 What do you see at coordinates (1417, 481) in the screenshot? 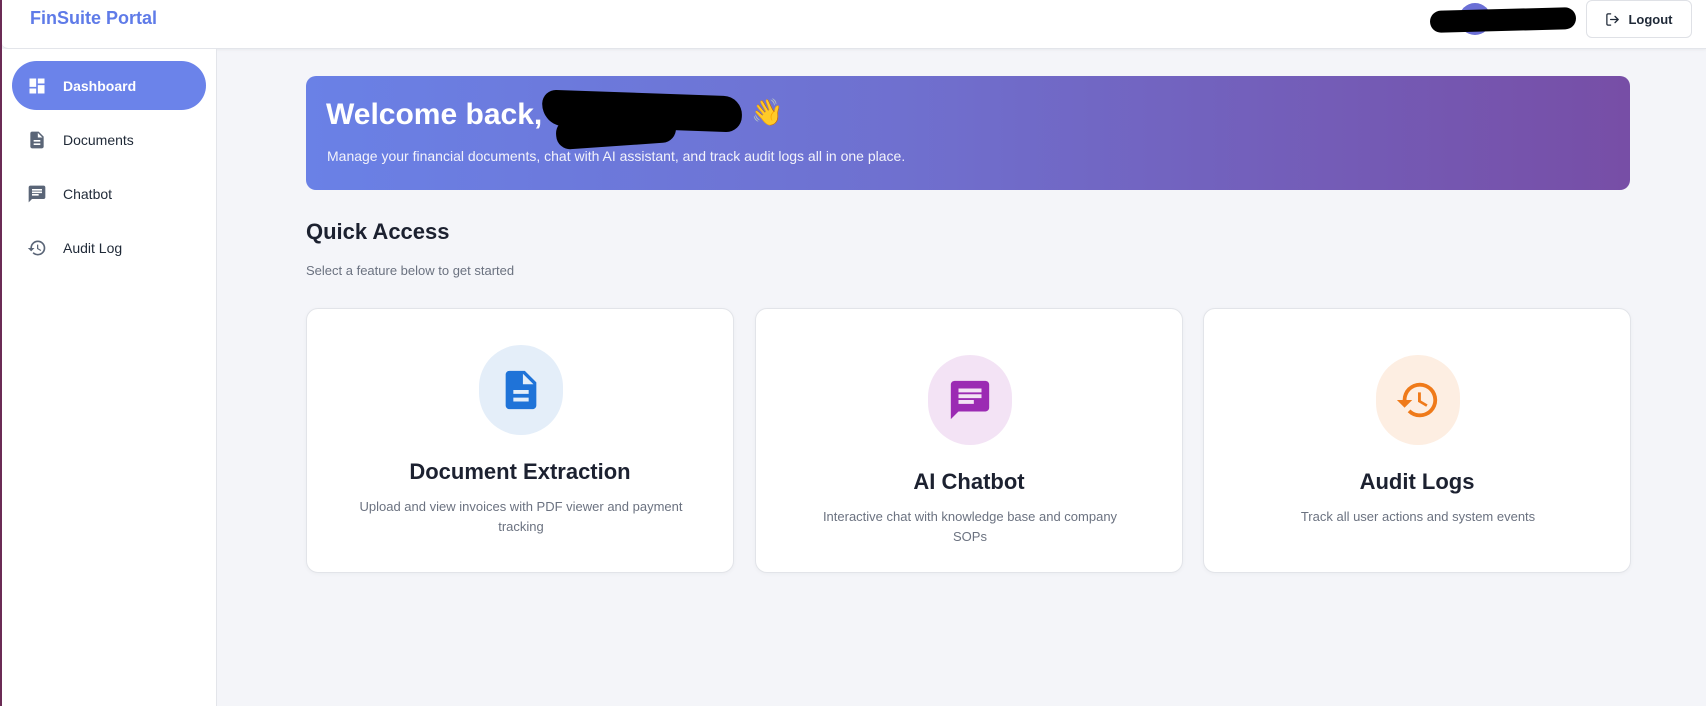
I see `card-title: Audit Logs` at bounding box center [1417, 481].